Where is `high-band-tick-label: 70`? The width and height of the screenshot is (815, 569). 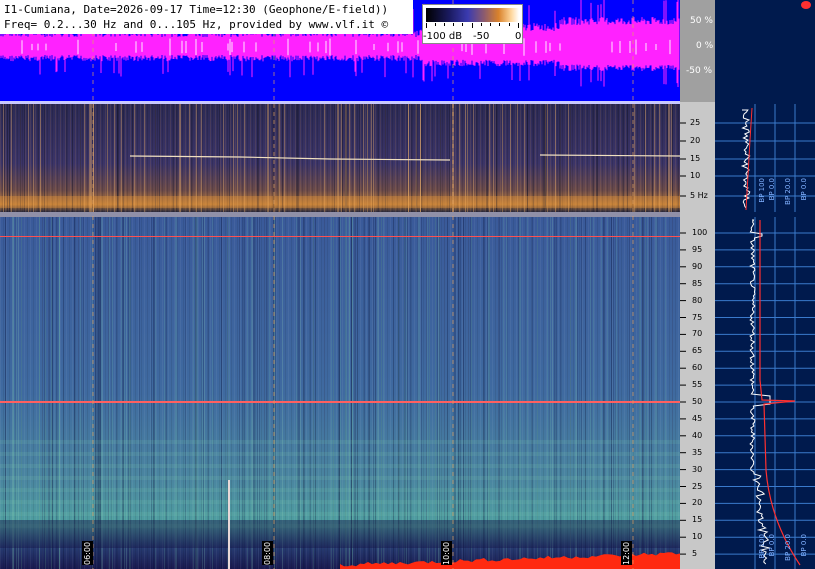
high-band-tick-label: 70 is located at coordinates (697, 334).